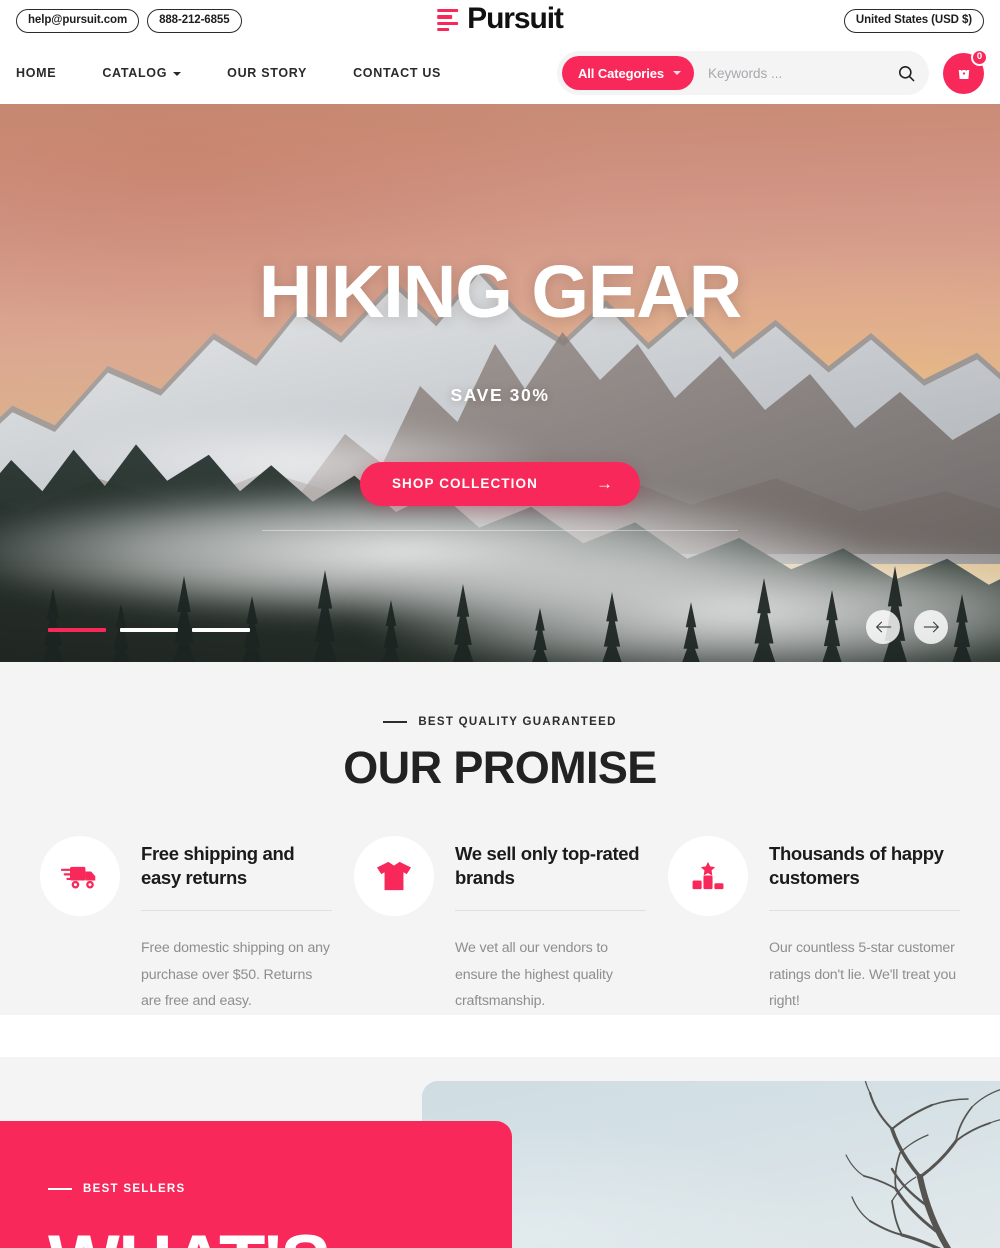 Image resolution: width=1000 pixels, height=1248 pixels. I want to click on primary-nav: HOME CATALOG OUR STORY CONTACT US, so click(228, 73).